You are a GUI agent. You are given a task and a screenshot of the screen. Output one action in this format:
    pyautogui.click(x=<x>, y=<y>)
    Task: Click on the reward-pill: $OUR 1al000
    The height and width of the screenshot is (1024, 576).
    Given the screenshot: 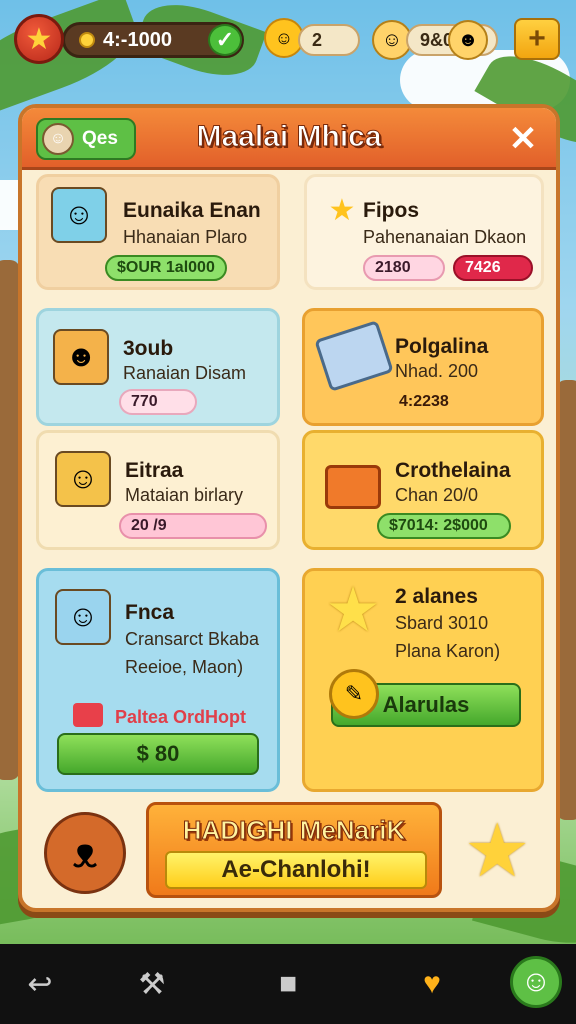 What is the action you would take?
    pyautogui.click(x=166, y=268)
    